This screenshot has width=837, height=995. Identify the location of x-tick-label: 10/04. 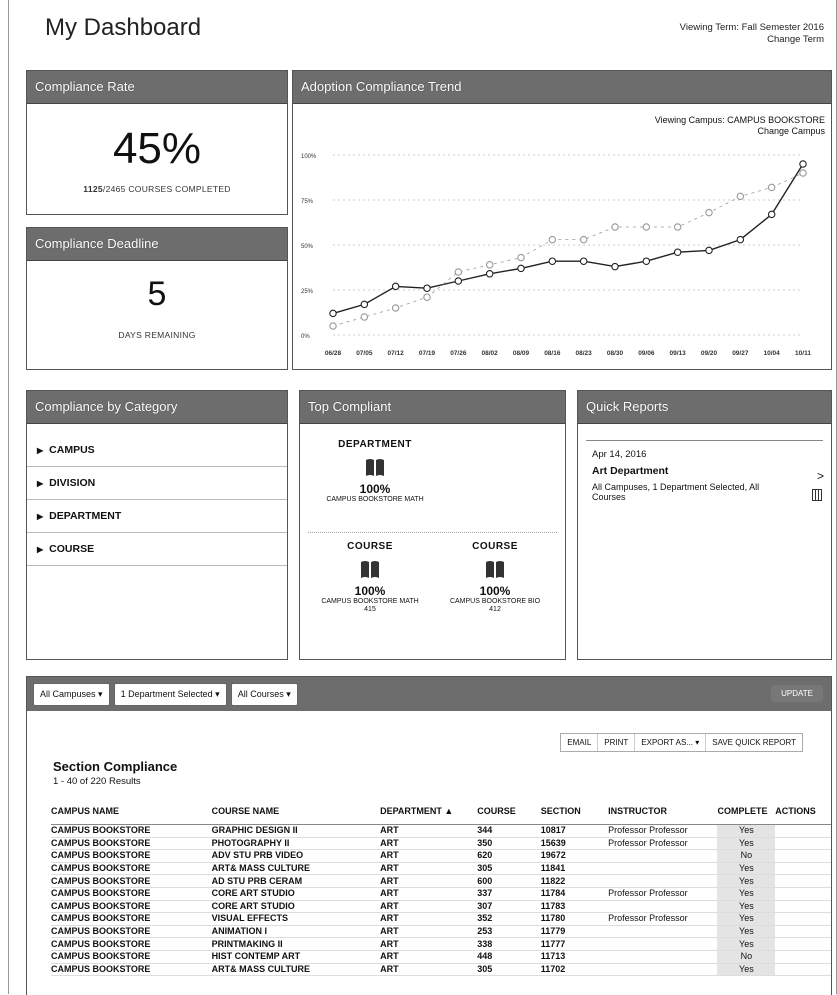
(772, 353).